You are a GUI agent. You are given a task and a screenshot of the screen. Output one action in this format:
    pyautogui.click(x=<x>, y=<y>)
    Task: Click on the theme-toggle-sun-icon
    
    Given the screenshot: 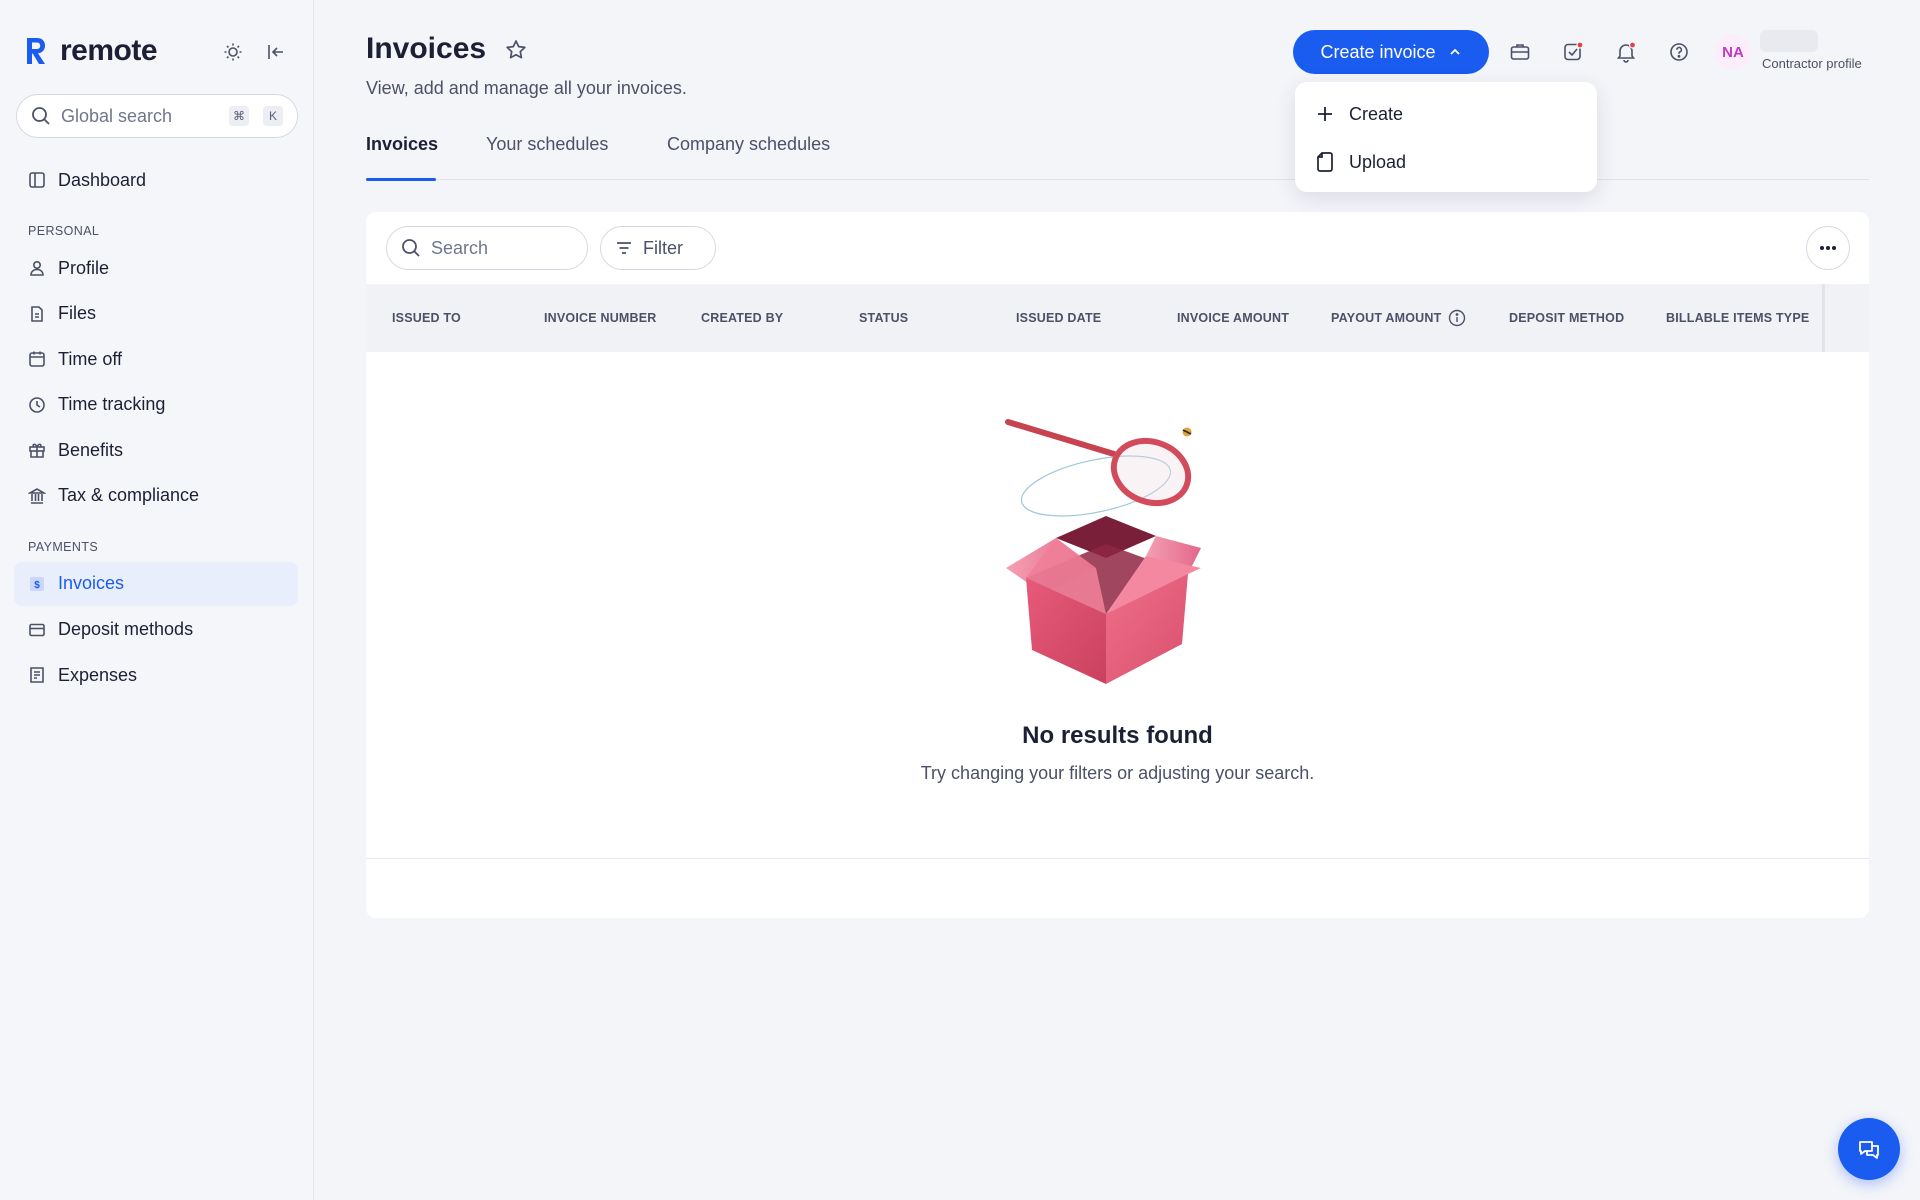 What is the action you would take?
    pyautogui.click(x=233, y=52)
    